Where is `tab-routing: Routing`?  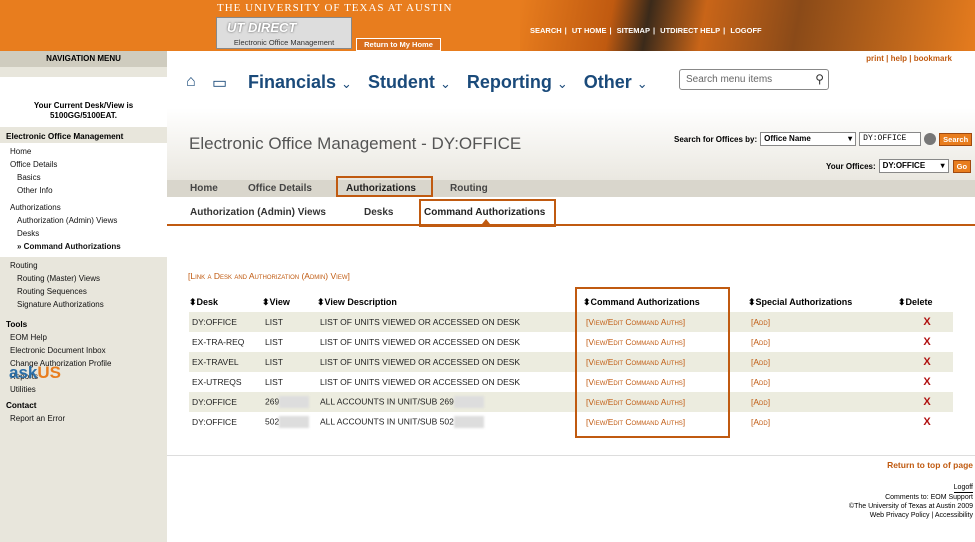 tab-routing: Routing is located at coordinates (469, 188).